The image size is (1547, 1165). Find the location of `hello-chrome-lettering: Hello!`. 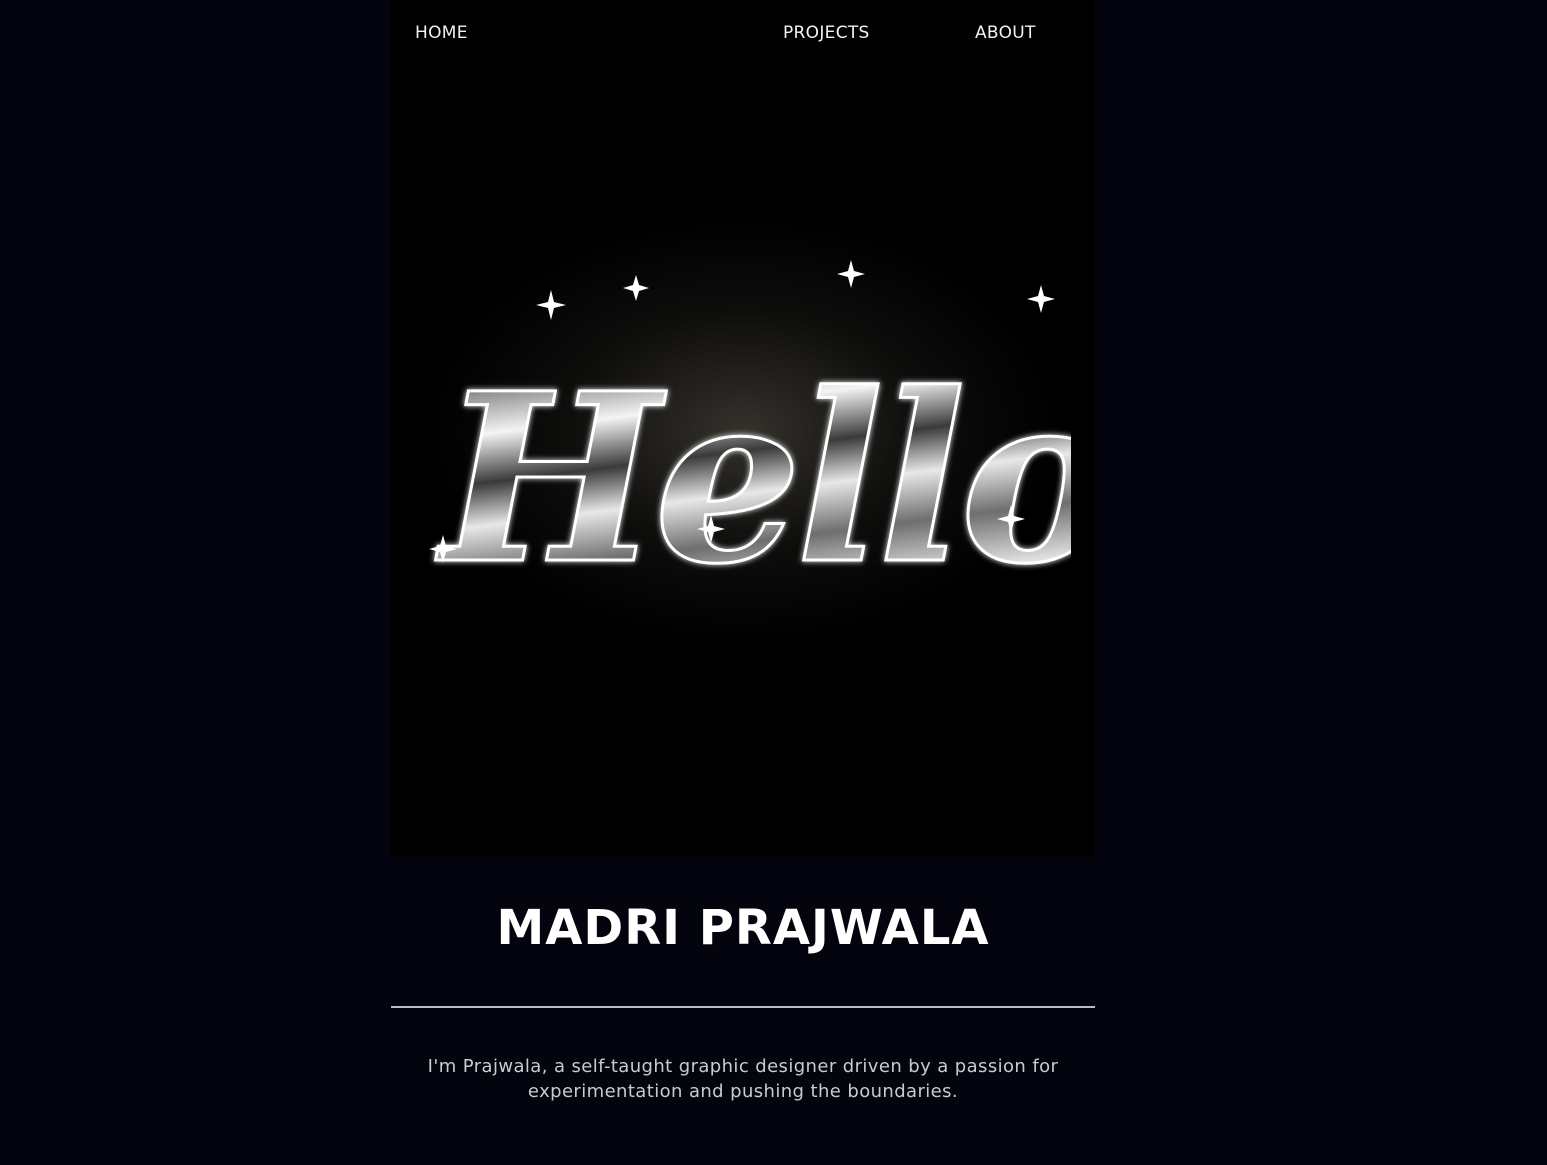

hello-chrome-lettering: Hello! is located at coordinates (750, 435).